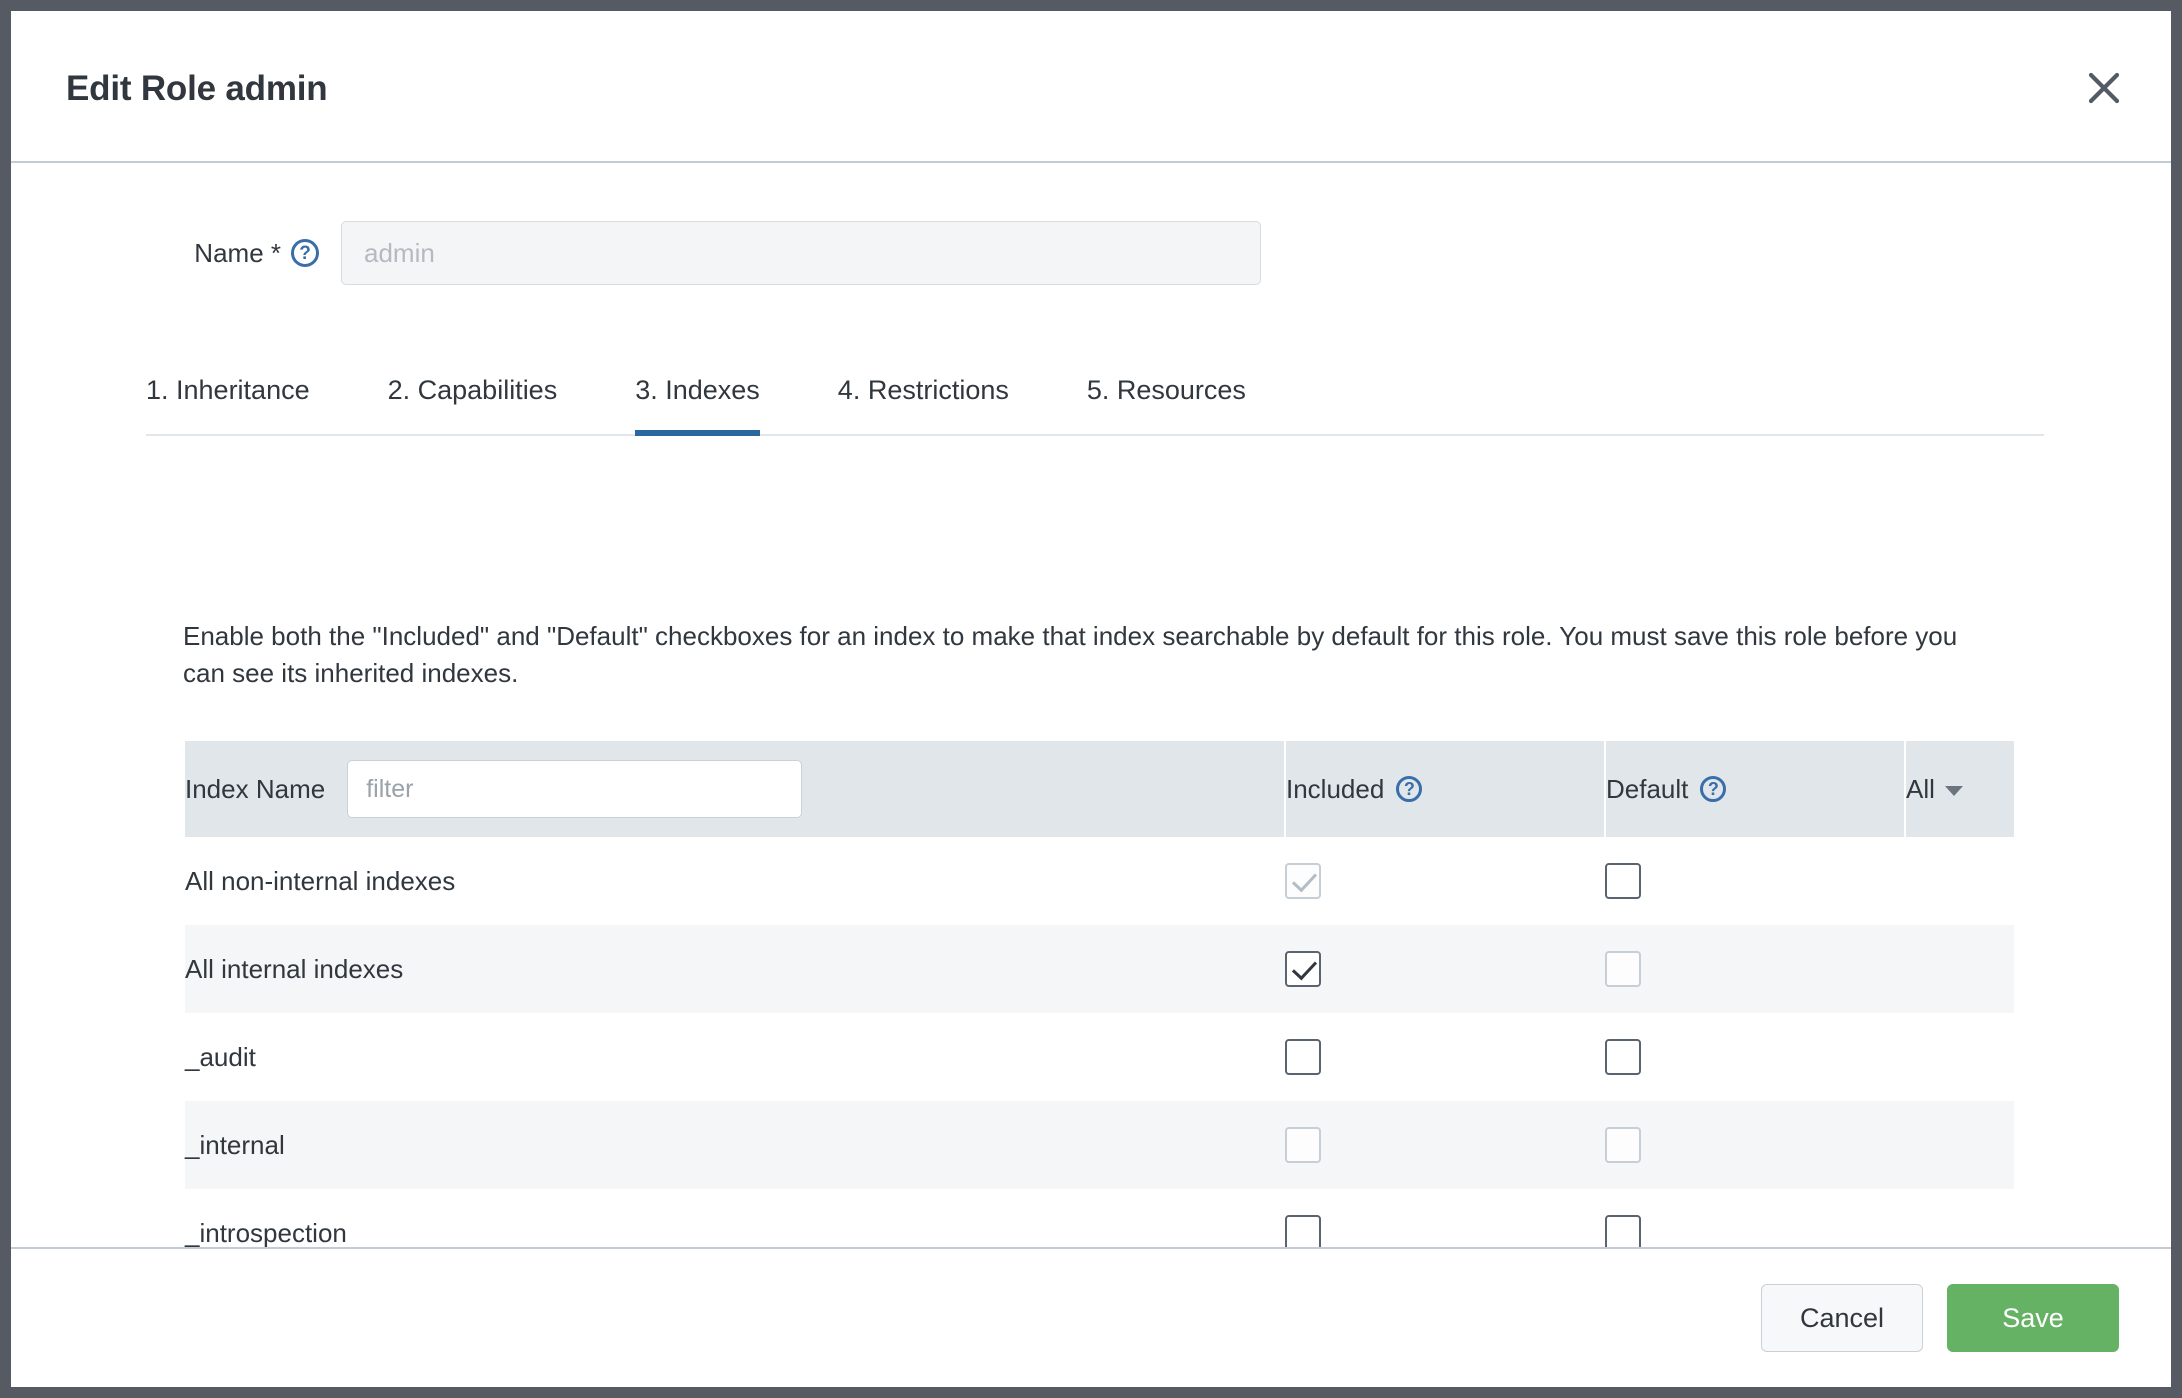 The height and width of the screenshot is (1398, 2182). Describe the element at coordinates (1953, 790) in the screenshot. I see `chevron-down-icon` at that location.